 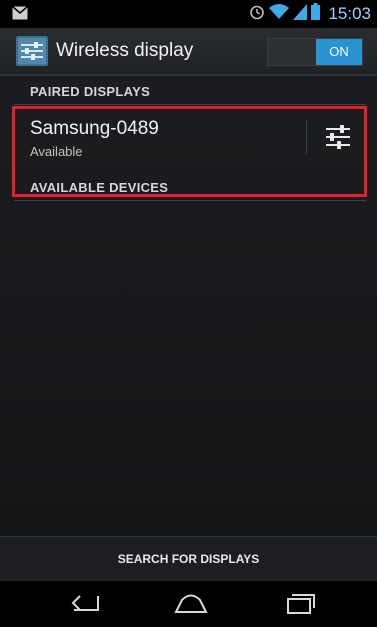 What do you see at coordinates (315, 52) in the screenshot?
I see `wireless-display-toggle: ON` at bounding box center [315, 52].